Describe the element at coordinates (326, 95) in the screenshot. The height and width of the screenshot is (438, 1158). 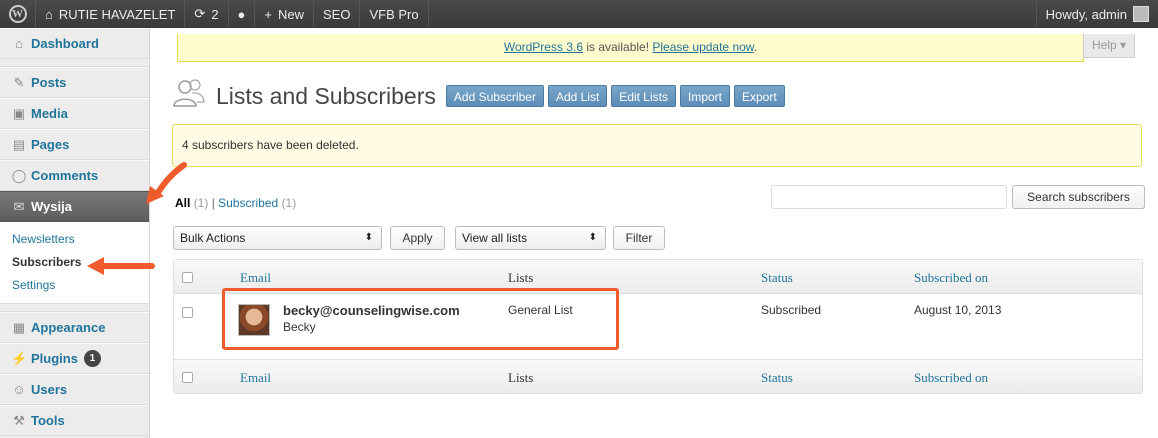
I see `page-title: Lists and Subscribers` at that location.